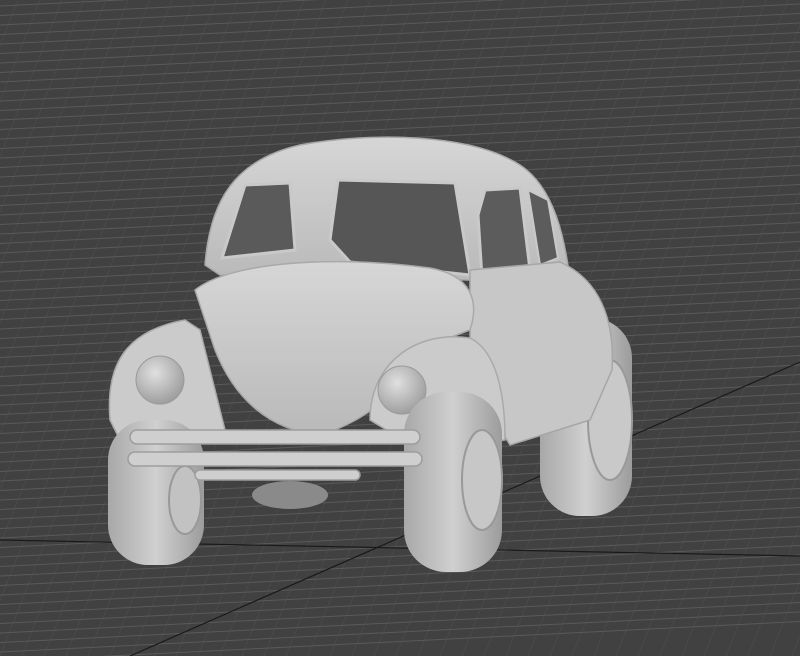  What do you see at coordinates (160, 380) in the screenshot?
I see `left-headlight` at bounding box center [160, 380].